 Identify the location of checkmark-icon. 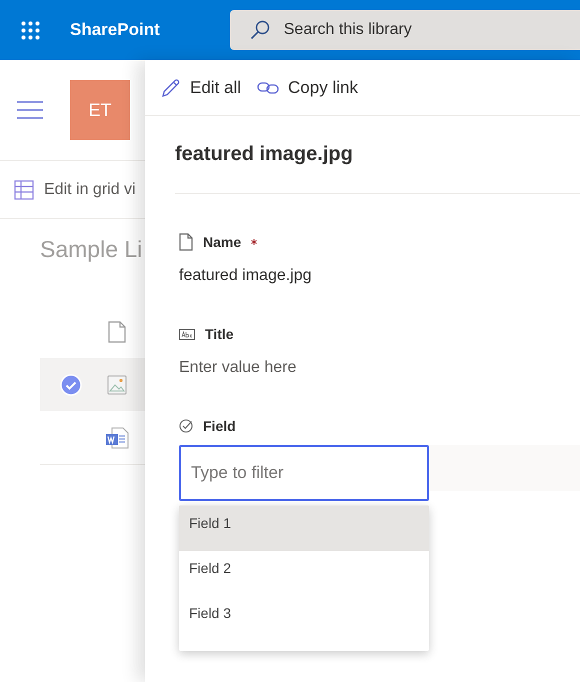
(71, 385).